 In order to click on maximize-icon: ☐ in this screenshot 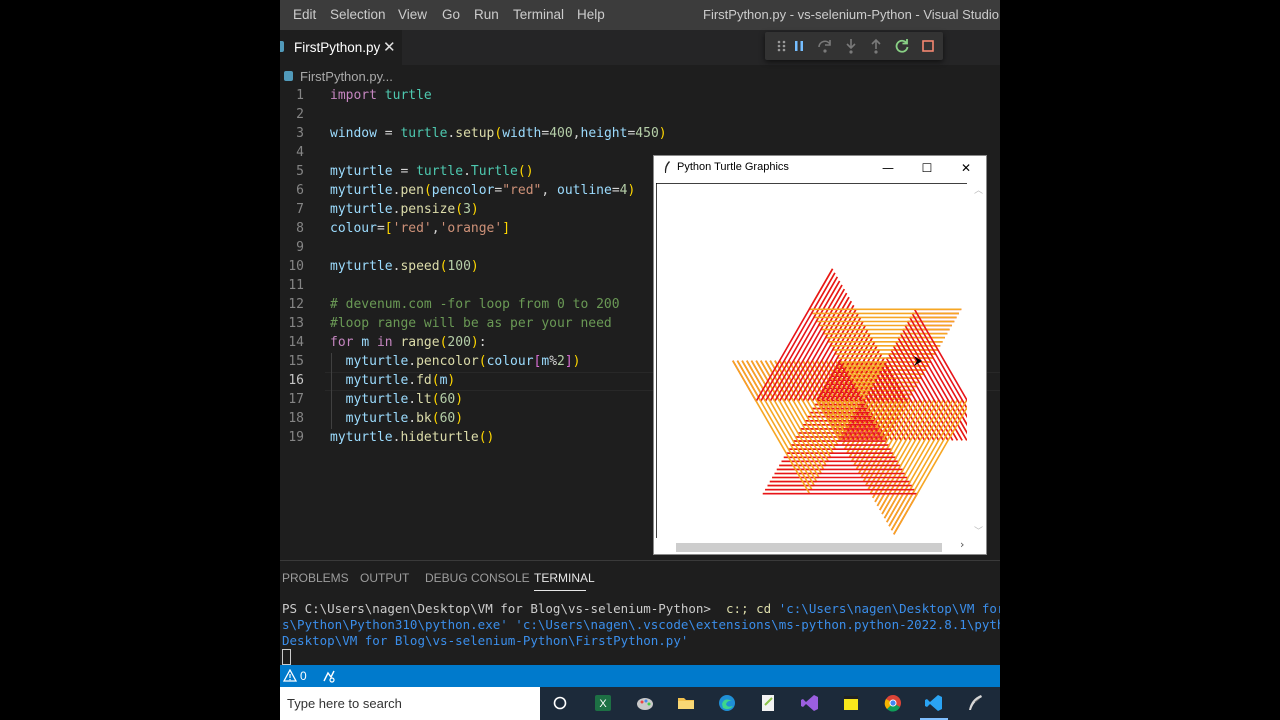, I will do `click(927, 168)`.